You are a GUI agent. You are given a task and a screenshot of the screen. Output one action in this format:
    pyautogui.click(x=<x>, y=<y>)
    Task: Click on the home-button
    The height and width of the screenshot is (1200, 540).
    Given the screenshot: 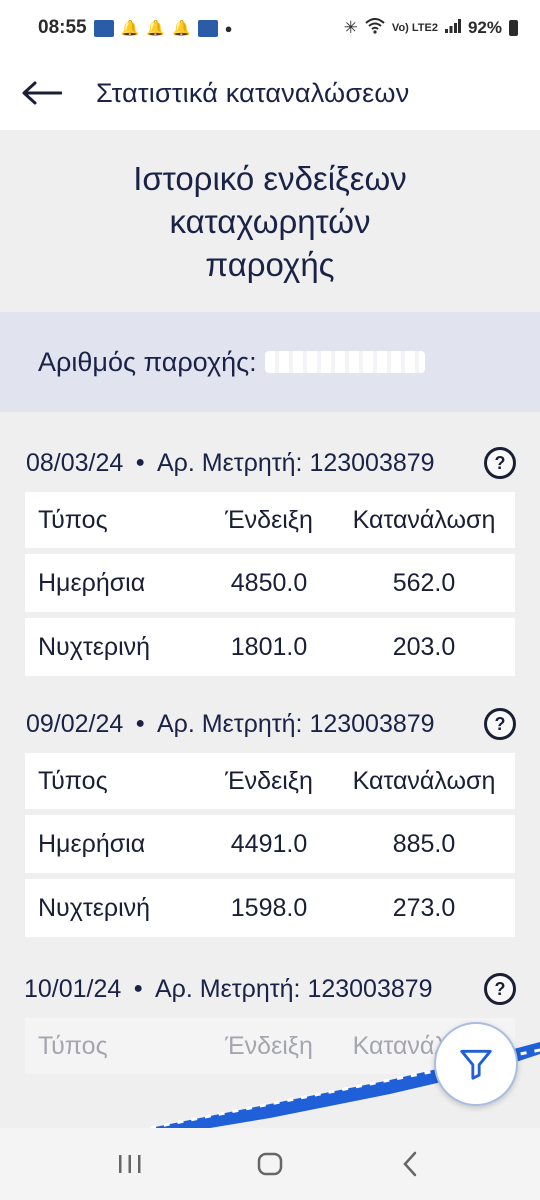 What is the action you would take?
    pyautogui.click(x=270, y=1164)
    